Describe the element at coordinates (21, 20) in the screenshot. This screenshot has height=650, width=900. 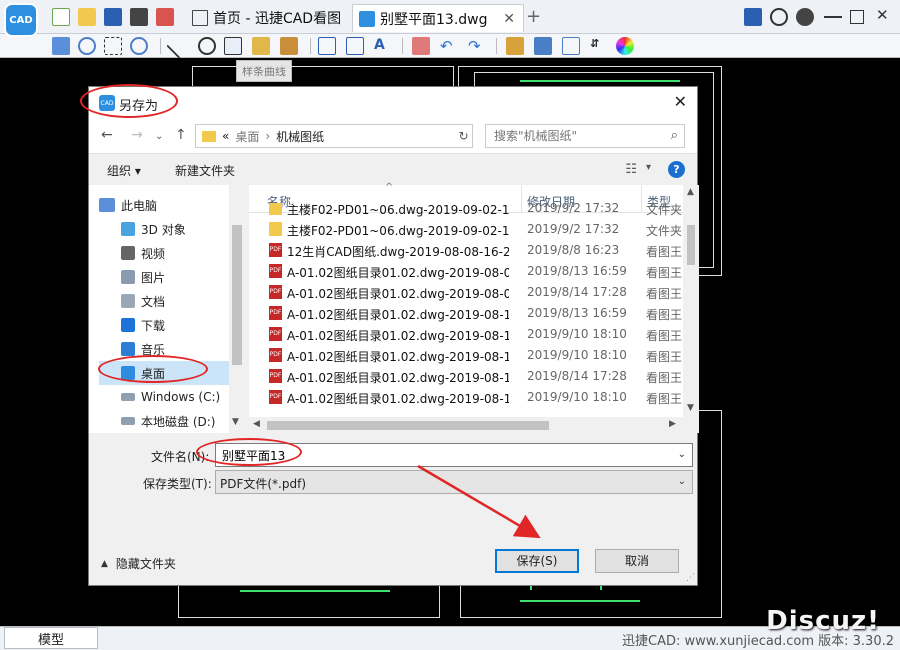
I see `app-logo: CAD` at that location.